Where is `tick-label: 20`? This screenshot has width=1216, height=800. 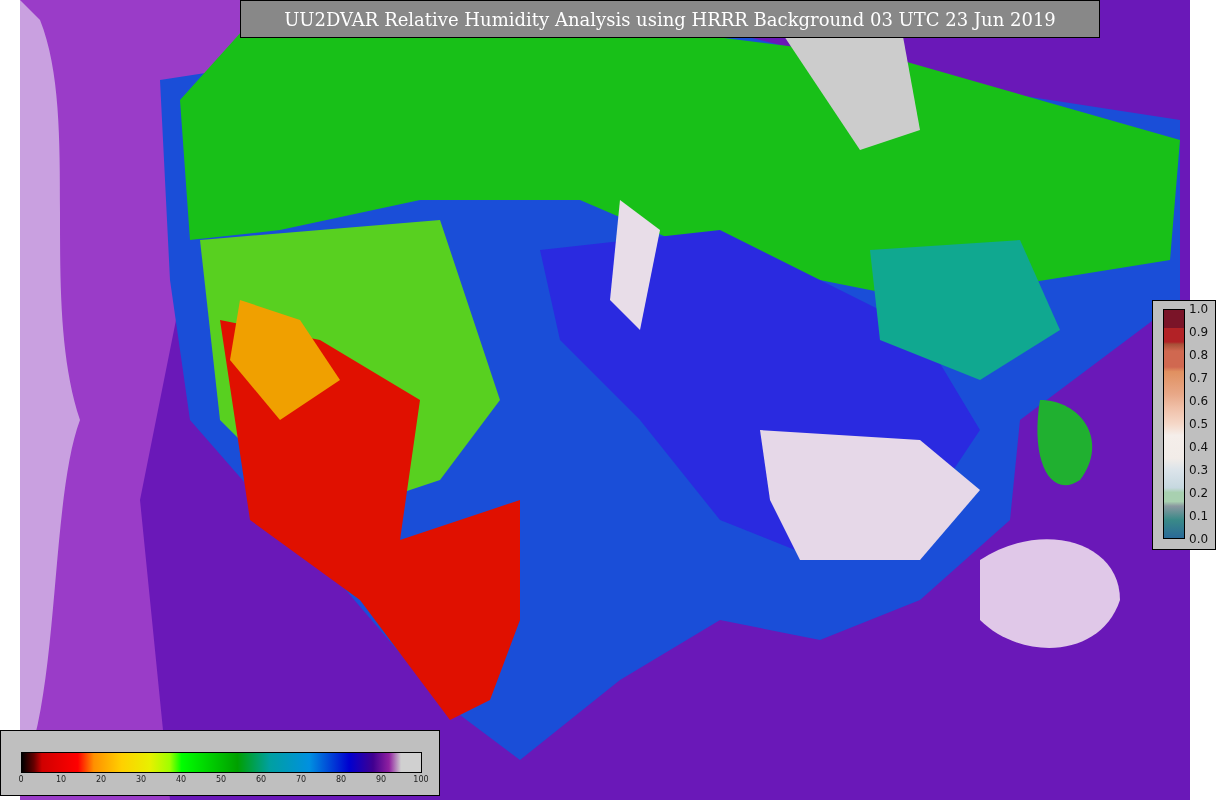 tick-label: 20 is located at coordinates (101, 779).